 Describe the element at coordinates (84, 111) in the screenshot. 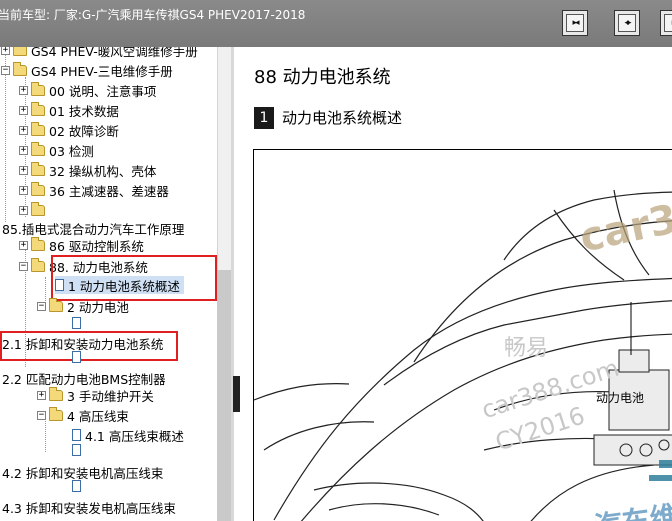

I see `tree-item-label: 01 技术数据` at that location.